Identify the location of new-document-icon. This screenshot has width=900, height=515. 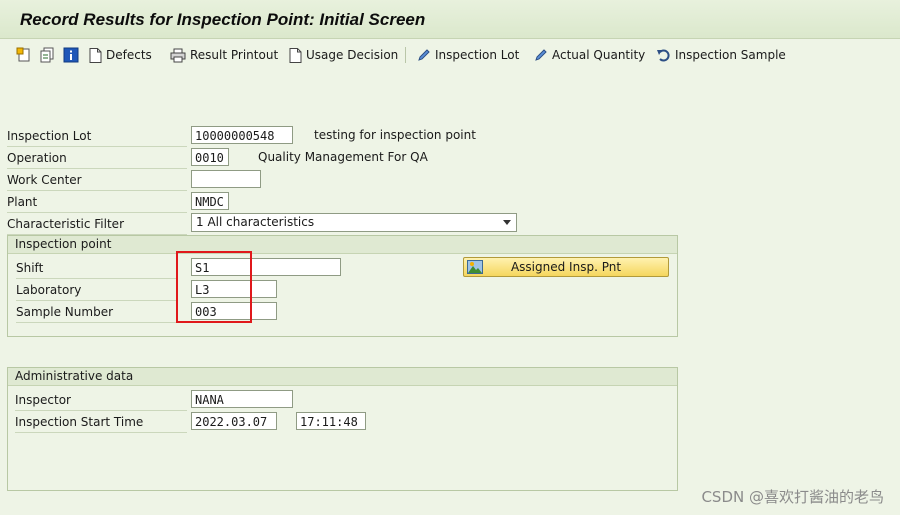
(23, 54).